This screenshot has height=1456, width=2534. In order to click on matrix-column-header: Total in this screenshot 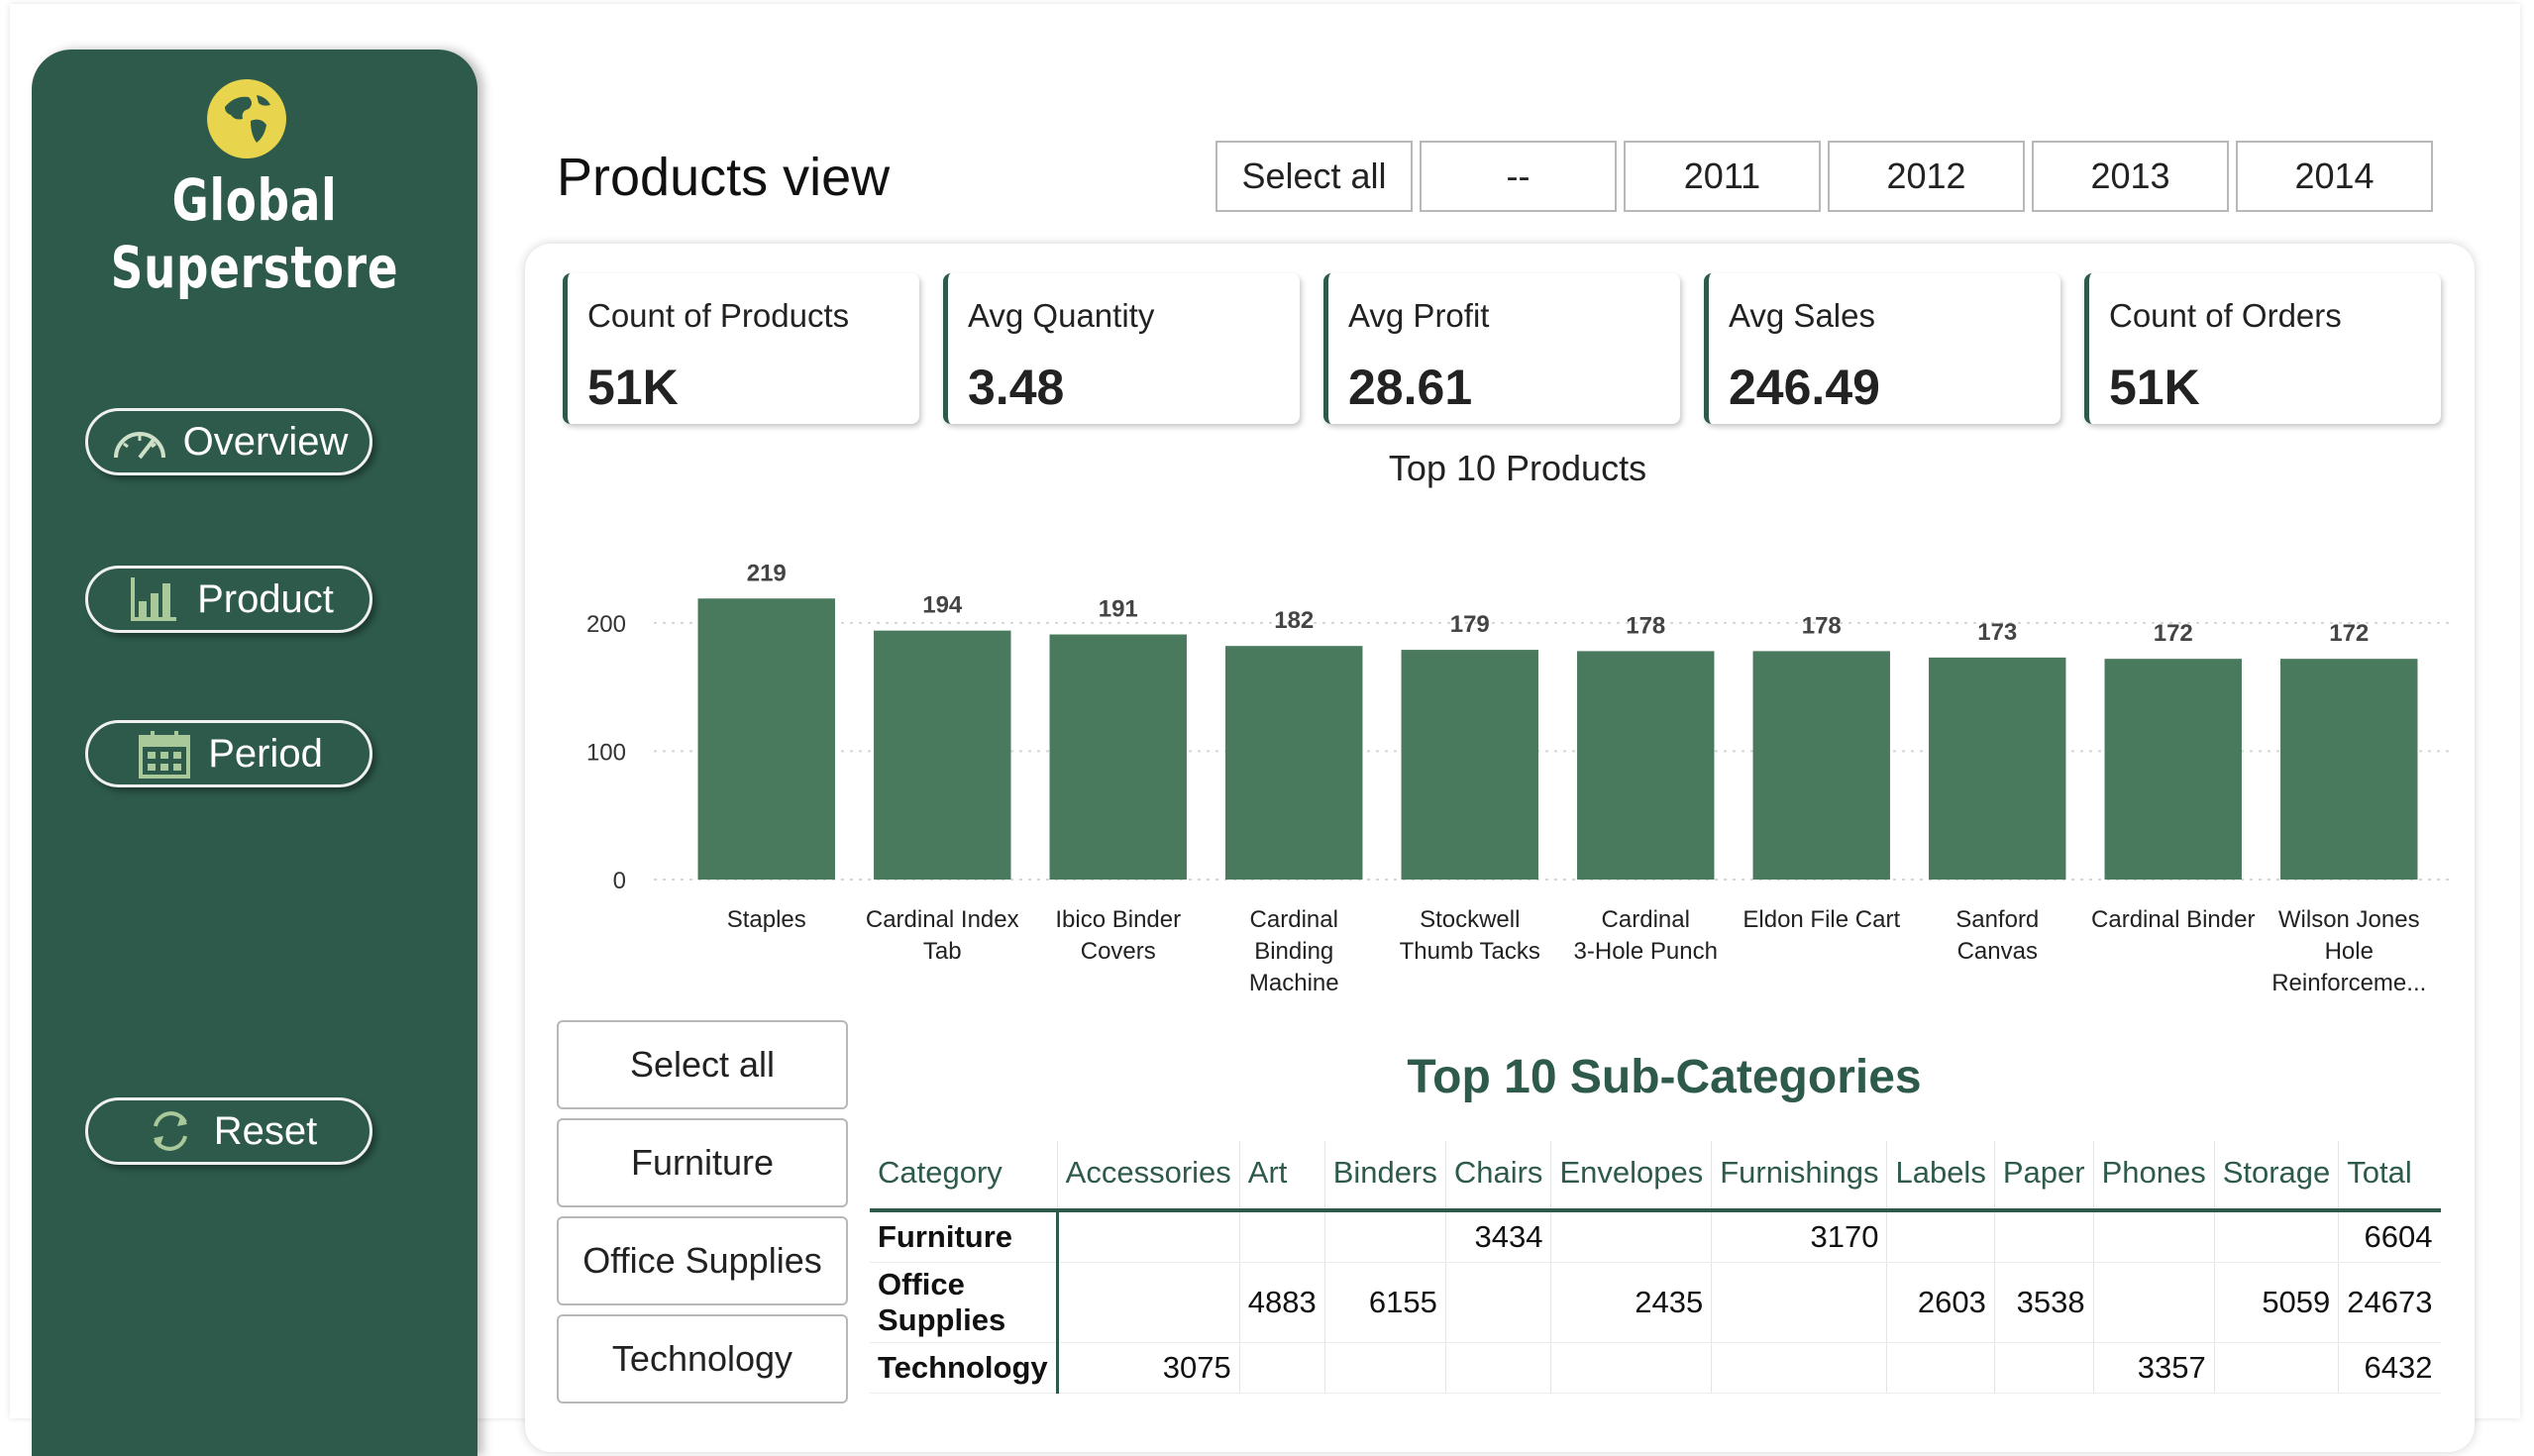, I will do `click(2389, 1176)`.